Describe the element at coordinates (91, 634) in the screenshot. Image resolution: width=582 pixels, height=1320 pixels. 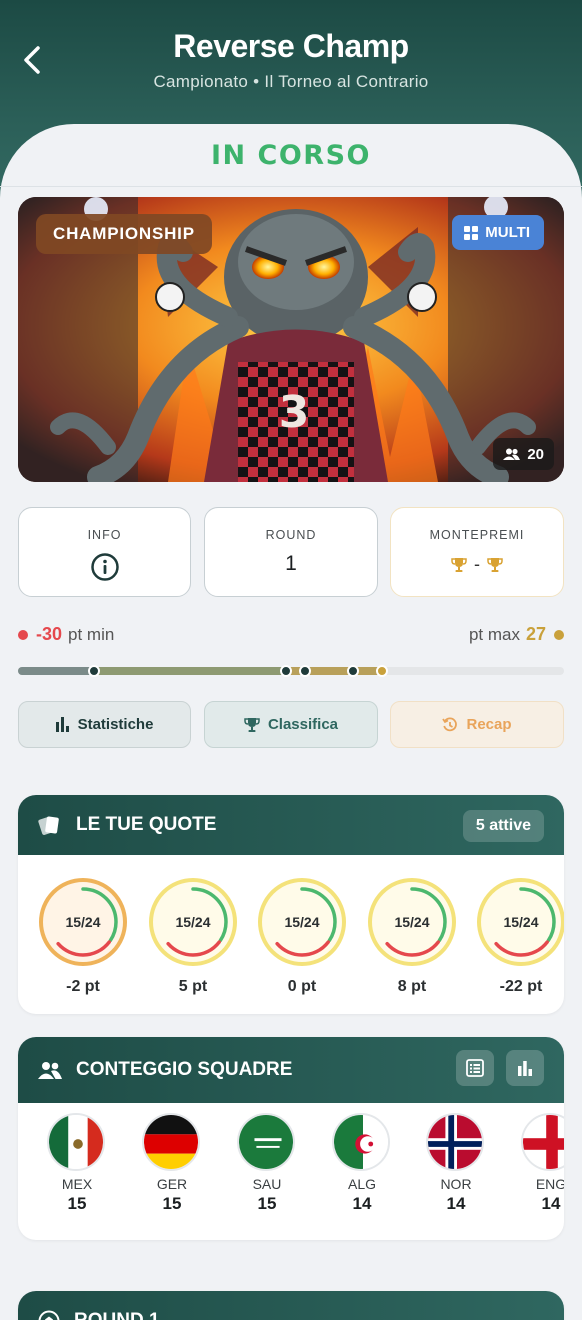
I see `range-min-label: pt min` at that location.